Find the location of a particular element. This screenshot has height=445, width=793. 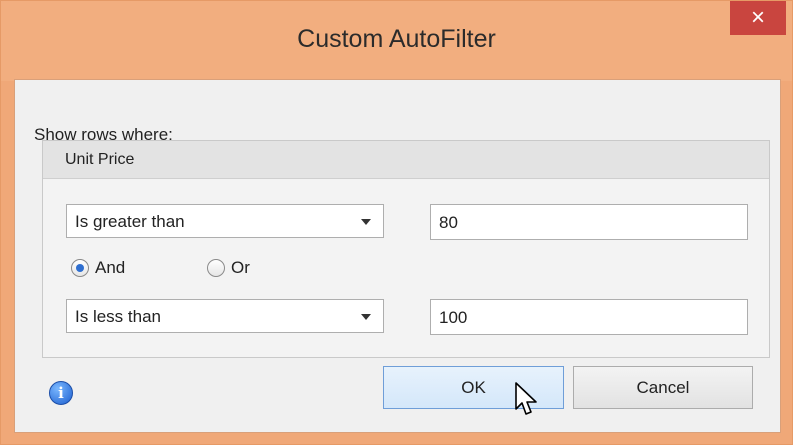

group-header: Unit Price is located at coordinates (406, 160).